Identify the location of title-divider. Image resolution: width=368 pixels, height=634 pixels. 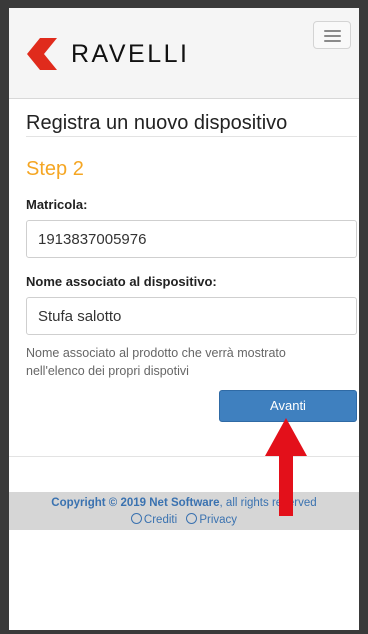
(191, 136).